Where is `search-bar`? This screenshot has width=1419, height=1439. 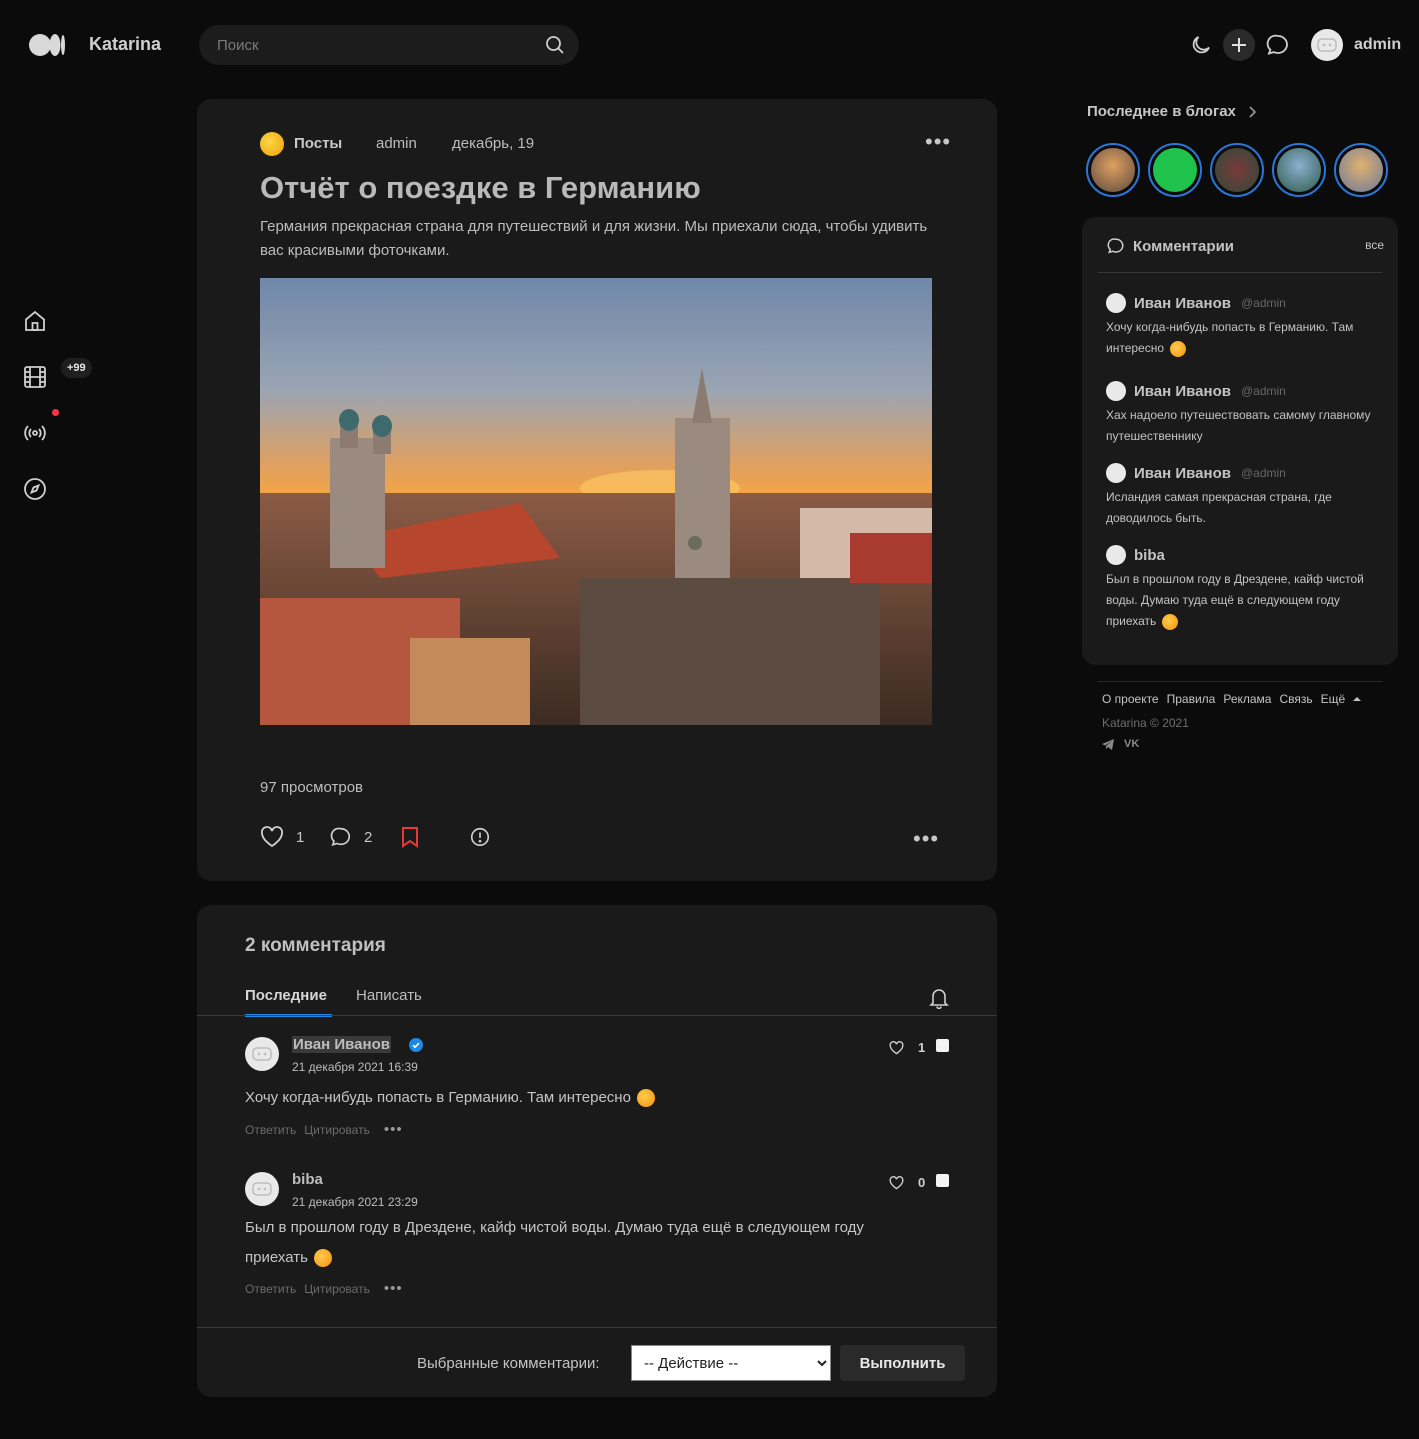 search-bar is located at coordinates (389, 45).